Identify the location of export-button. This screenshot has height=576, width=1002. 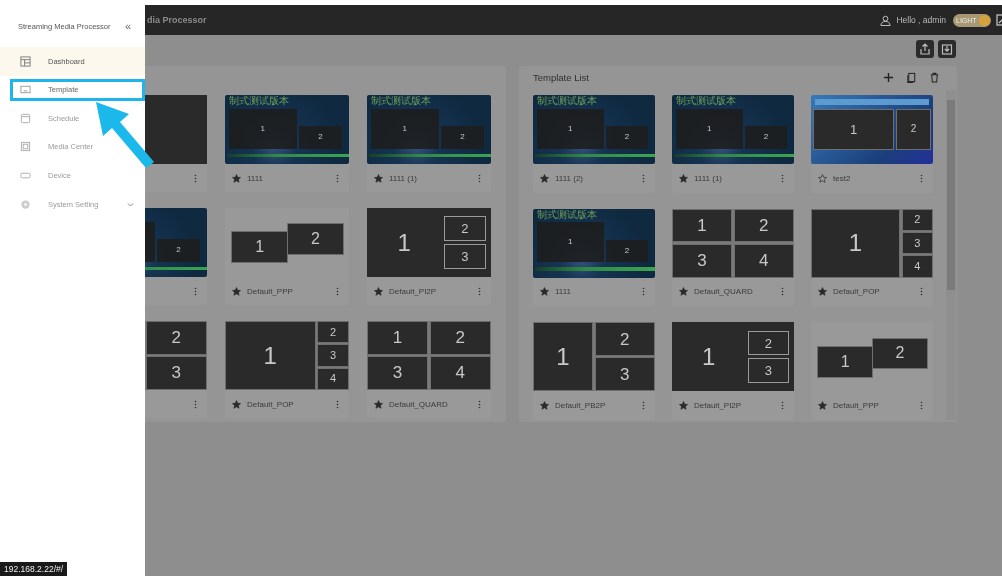
(925, 49).